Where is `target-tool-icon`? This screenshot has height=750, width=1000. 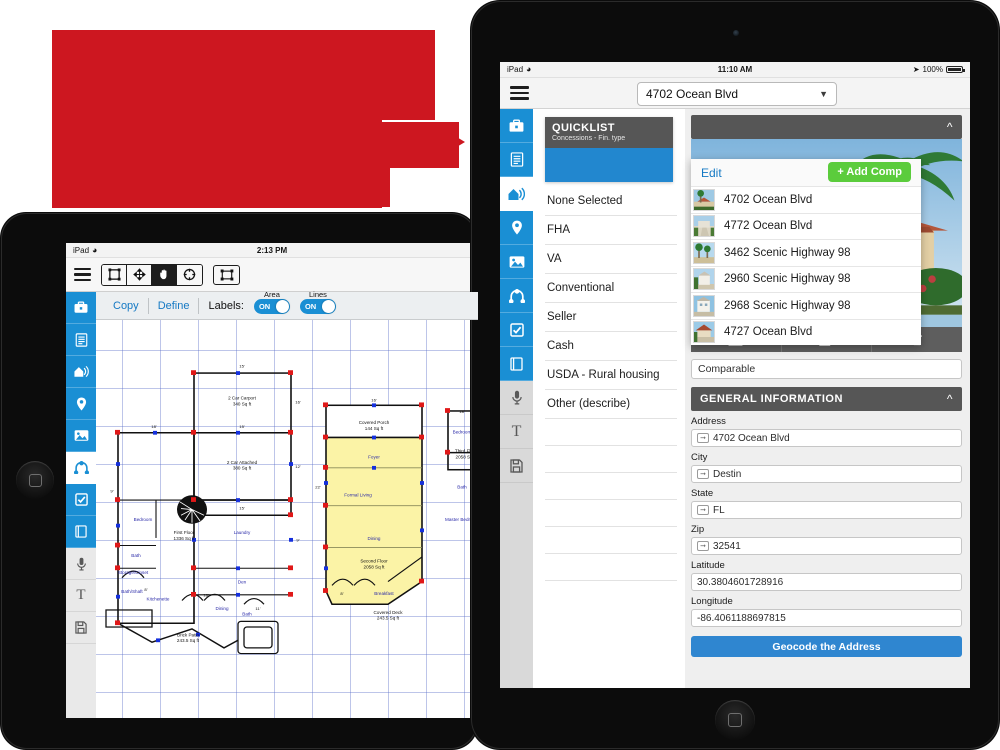
target-tool-icon is located at coordinates (189, 274).